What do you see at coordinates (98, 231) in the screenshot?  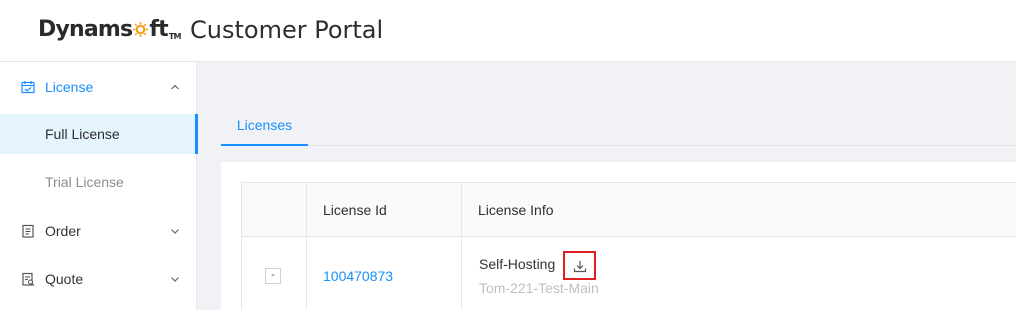 I see `sidebar-item-order: Order` at bounding box center [98, 231].